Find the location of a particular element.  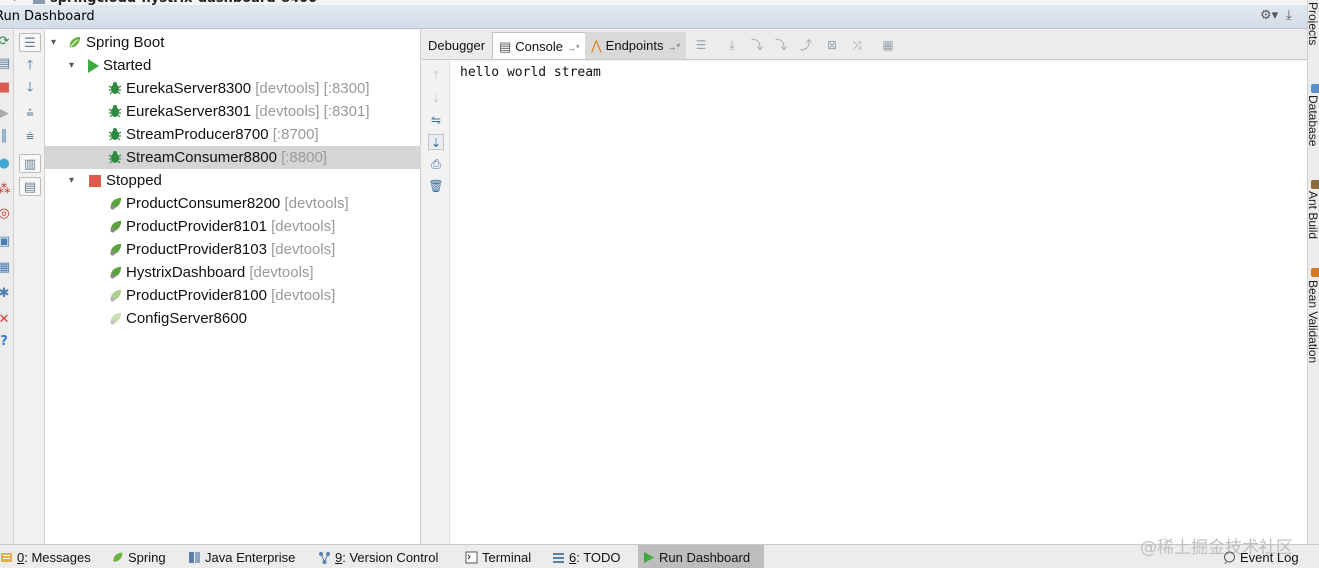

app-tag: [devtools] [:8300] is located at coordinates (312, 88).